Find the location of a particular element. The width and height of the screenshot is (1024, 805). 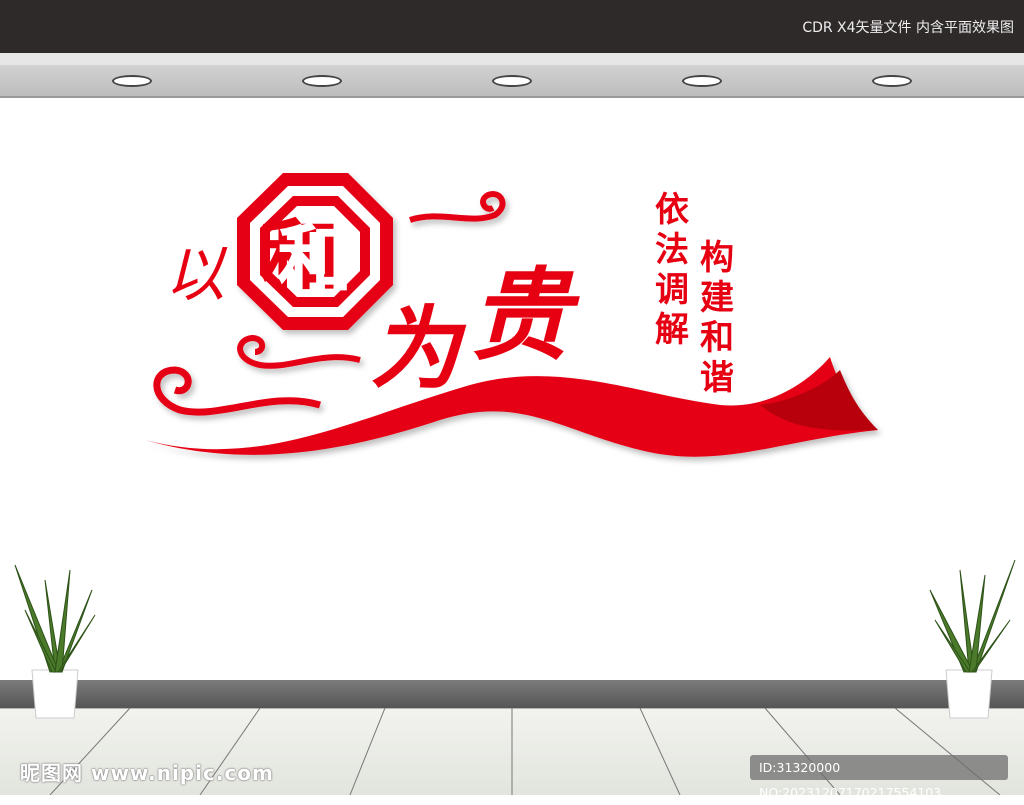

watermark: 昵图网 www.nipic.com is located at coordinates (147, 773).